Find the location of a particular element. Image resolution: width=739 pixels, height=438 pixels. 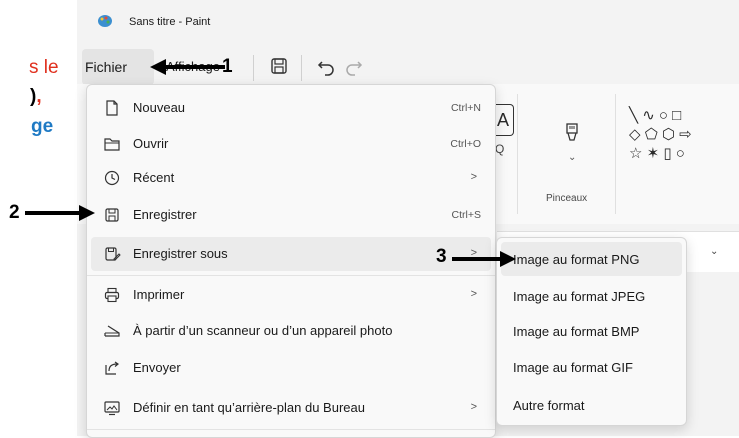

desktop-background-icon is located at coordinates (112, 408).